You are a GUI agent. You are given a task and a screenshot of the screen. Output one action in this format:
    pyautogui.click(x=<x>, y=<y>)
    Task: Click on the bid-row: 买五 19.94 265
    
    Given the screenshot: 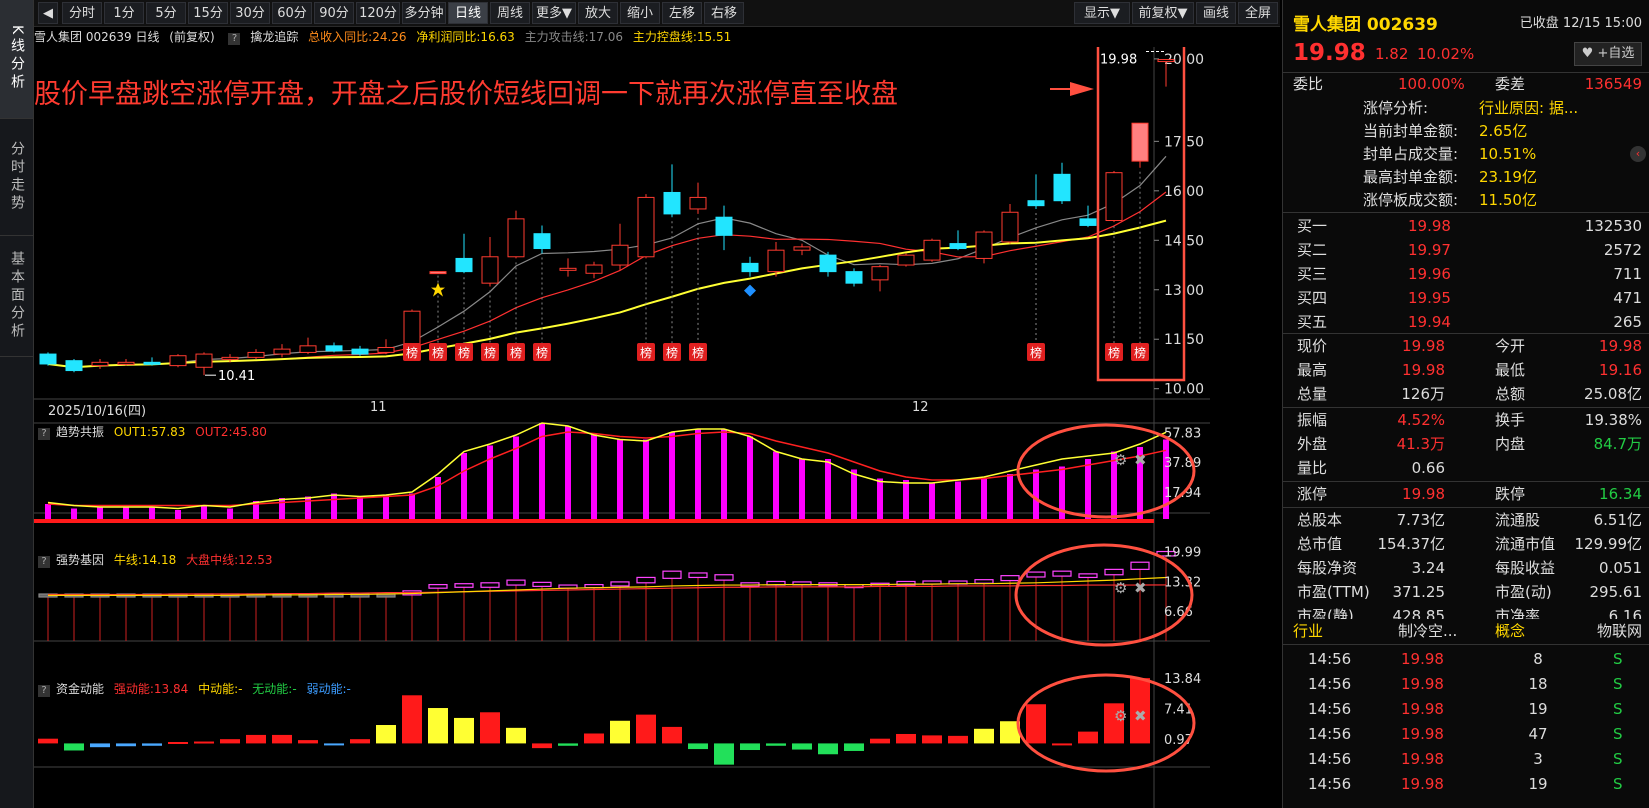 What is the action you would take?
    pyautogui.click(x=1466, y=322)
    